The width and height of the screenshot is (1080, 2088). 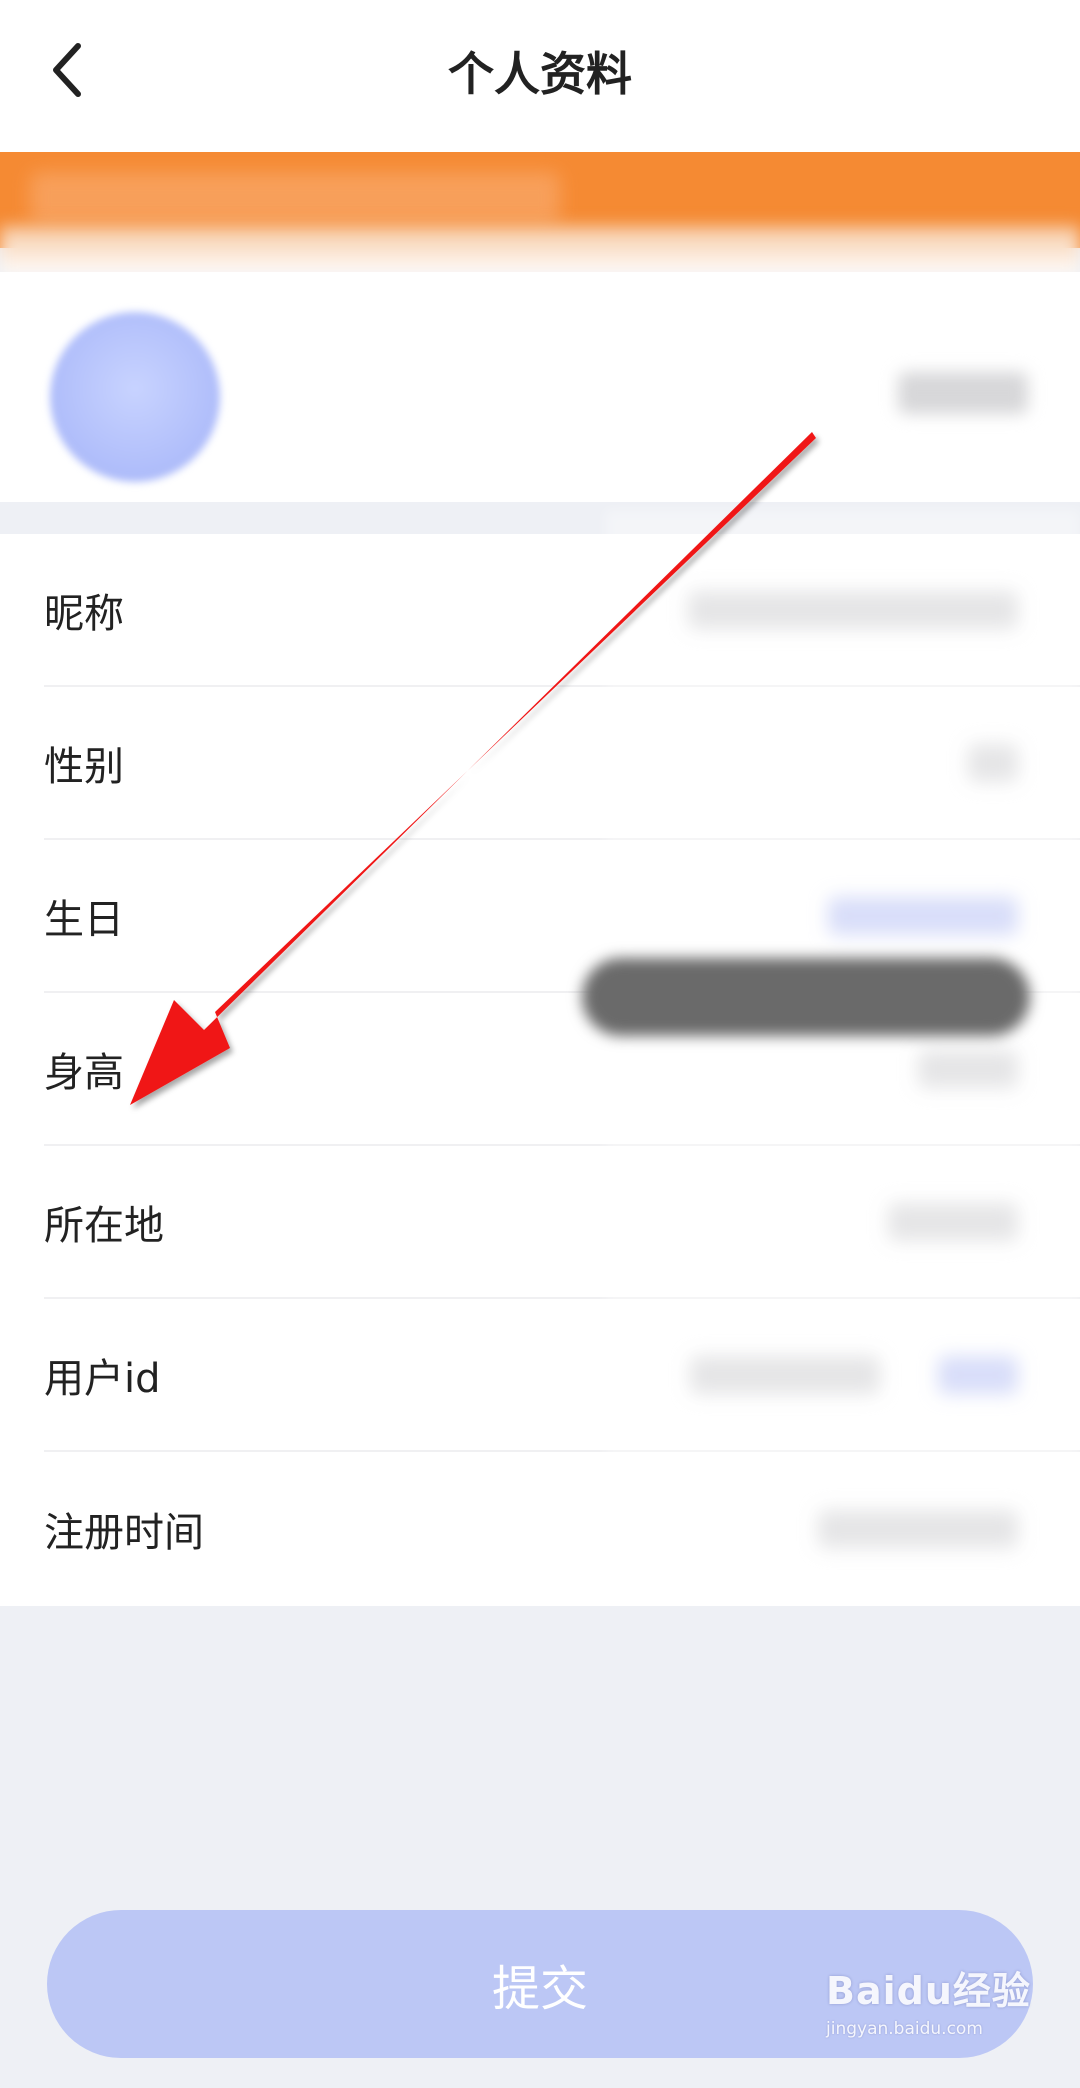 I want to click on field-label: 性别, so click(x=84, y=766).